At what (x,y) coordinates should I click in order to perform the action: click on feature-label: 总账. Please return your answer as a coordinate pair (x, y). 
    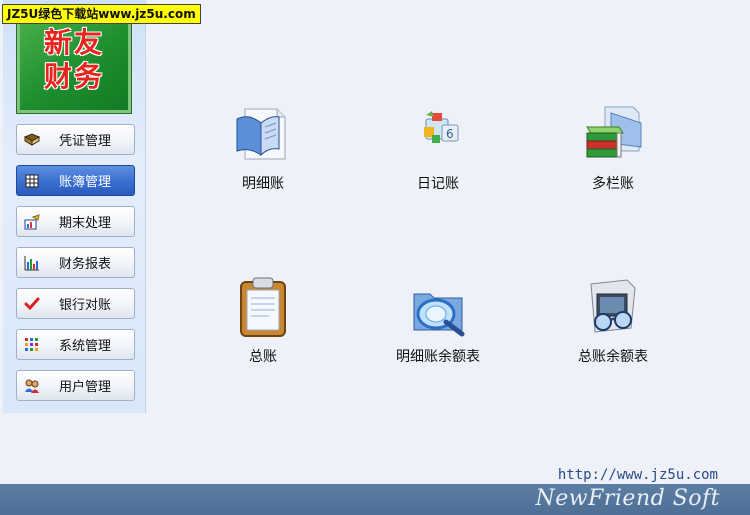
    Looking at the image, I should click on (263, 357).